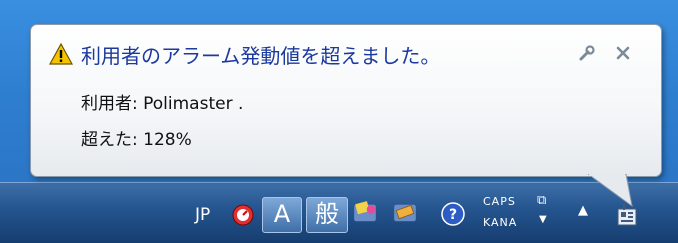 The width and height of the screenshot is (678, 243). What do you see at coordinates (365, 212) in the screenshot?
I see `ime-pad-icon` at bounding box center [365, 212].